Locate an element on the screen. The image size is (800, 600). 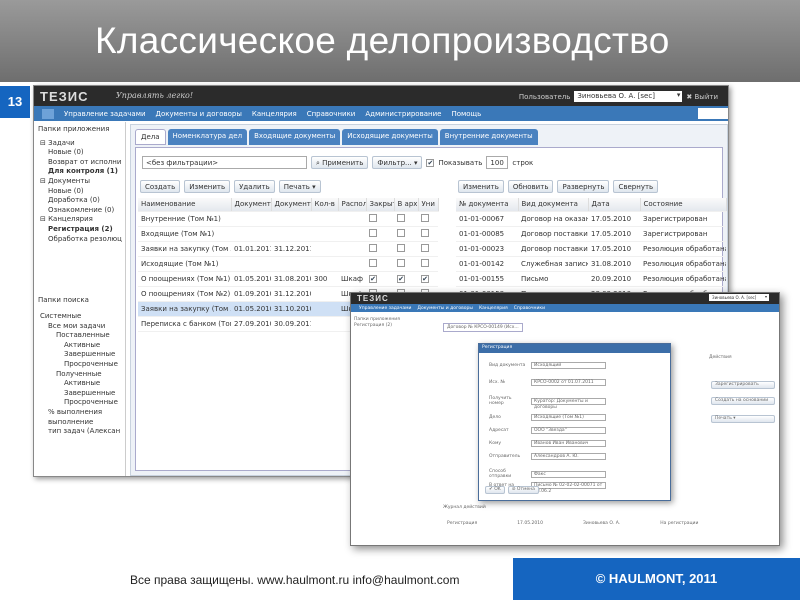
search-folder-item: Системные is located at coordinates (79, 317).